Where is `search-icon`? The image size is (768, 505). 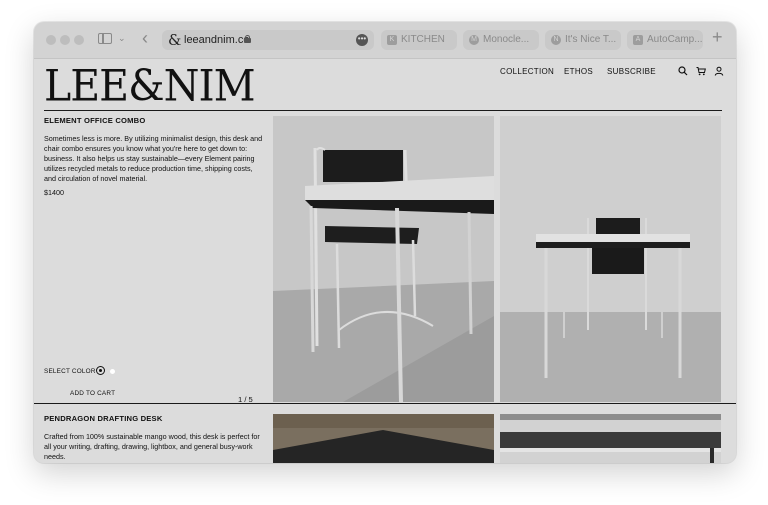 search-icon is located at coordinates (683, 71).